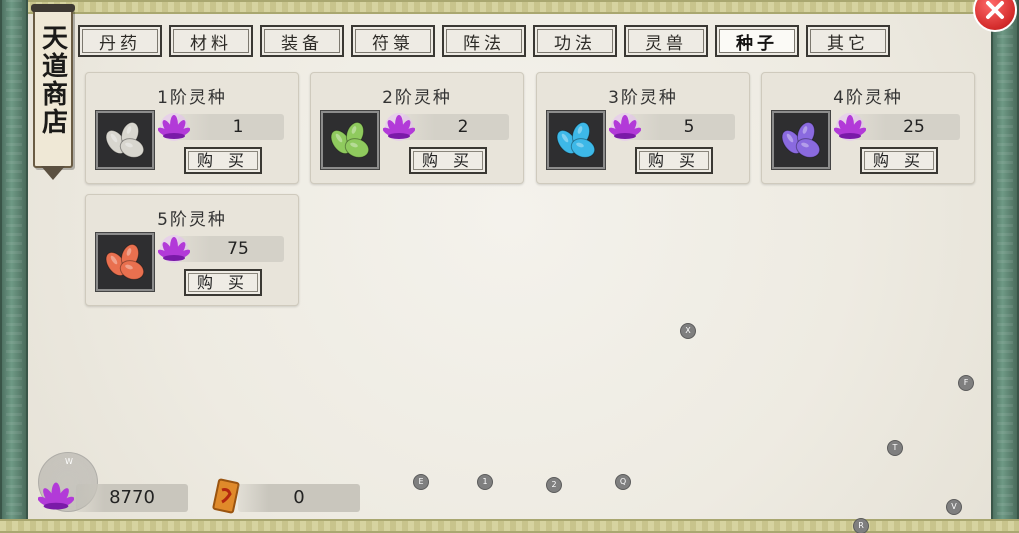 The width and height of the screenshot is (1019, 533). What do you see at coordinates (623, 482) in the screenshot?
I see `key-hint-q: Q` at bounding box center [623, 482].